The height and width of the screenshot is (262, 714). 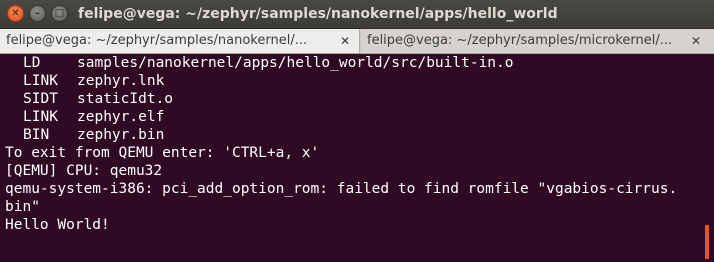 I want to click on scroll-indicator, so click(x=707, y=242).